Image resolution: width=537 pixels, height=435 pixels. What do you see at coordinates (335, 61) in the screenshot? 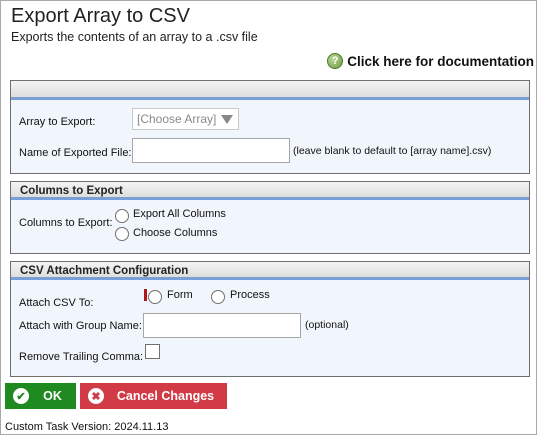
I see `help-icon: ?` at bounding box center [335, 61].